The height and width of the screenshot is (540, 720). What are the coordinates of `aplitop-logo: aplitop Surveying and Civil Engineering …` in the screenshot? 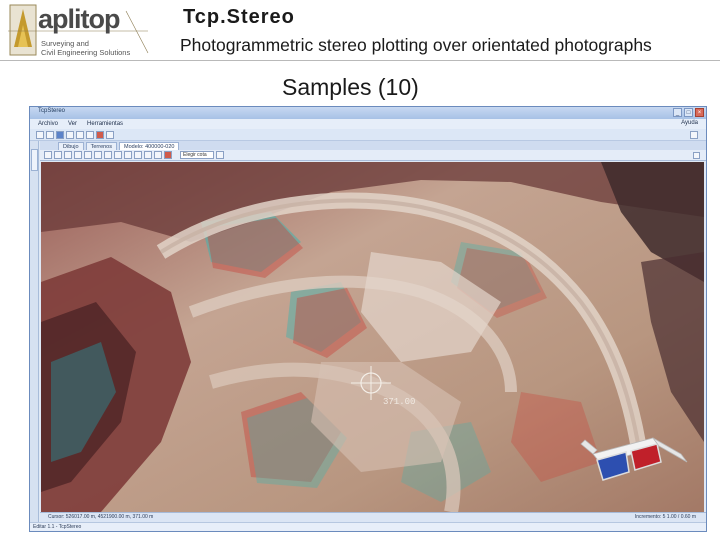 It's located at (79, 30).